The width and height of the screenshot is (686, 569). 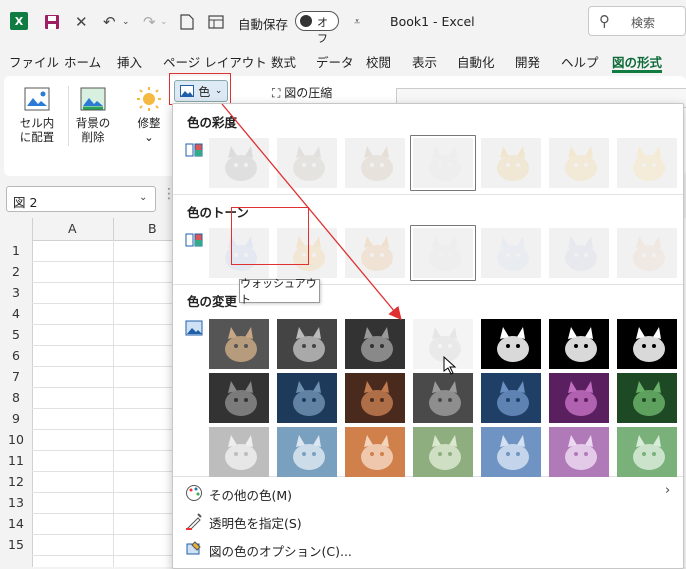 I want to click on tab-developer: 開発, so click(x=527, y=61).